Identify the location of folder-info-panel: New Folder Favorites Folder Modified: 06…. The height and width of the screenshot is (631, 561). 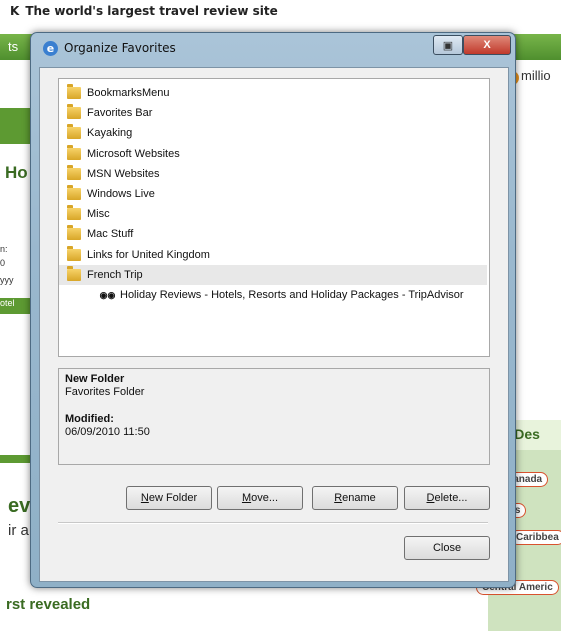
(274, 416).